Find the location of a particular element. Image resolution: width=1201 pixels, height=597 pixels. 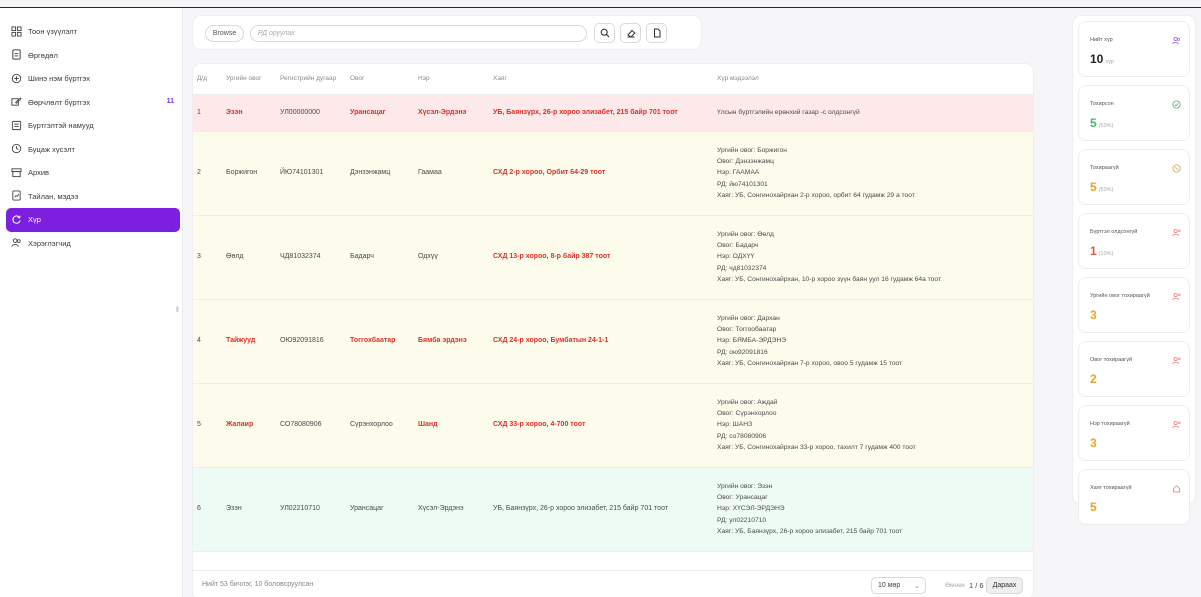

sidebar-item-dashboard: Тоон үзүүлэлт is located at coordinates (93, 32).